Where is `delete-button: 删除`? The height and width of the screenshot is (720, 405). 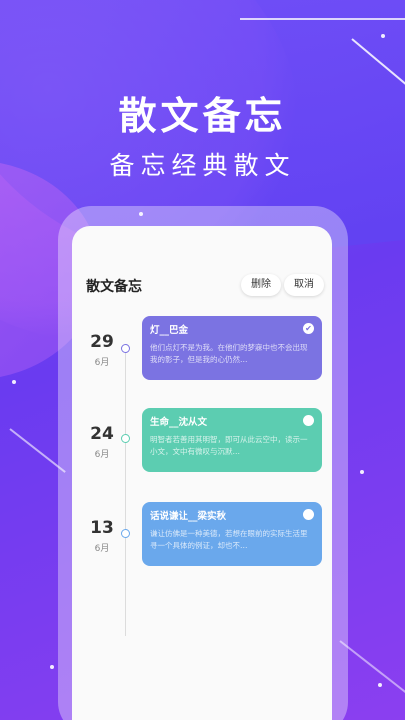
delete-button: 删除 is located at coordinates (261, 285).